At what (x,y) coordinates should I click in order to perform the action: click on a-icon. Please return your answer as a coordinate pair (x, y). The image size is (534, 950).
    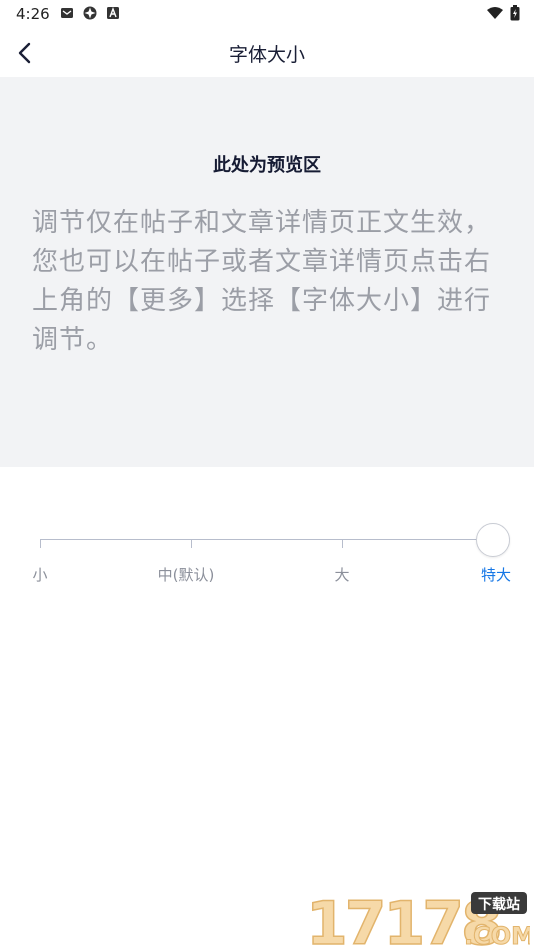
    Looking at the image, I should click on (113, 13).